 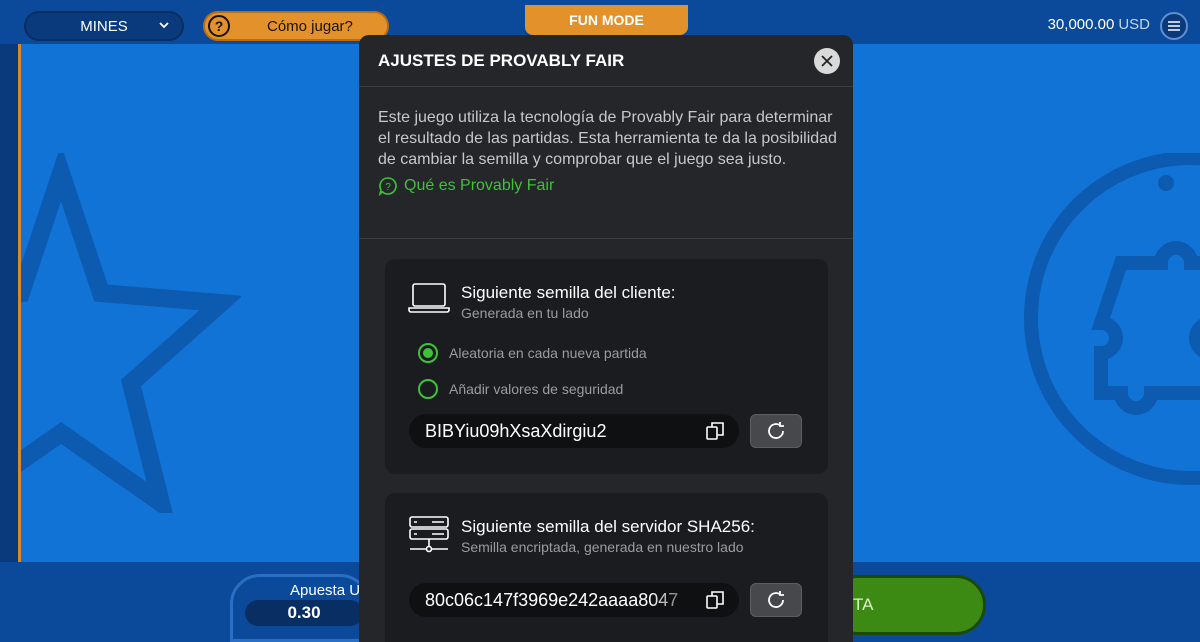 I want to click on radio-unselected-icon, so click(x=428, y=389).